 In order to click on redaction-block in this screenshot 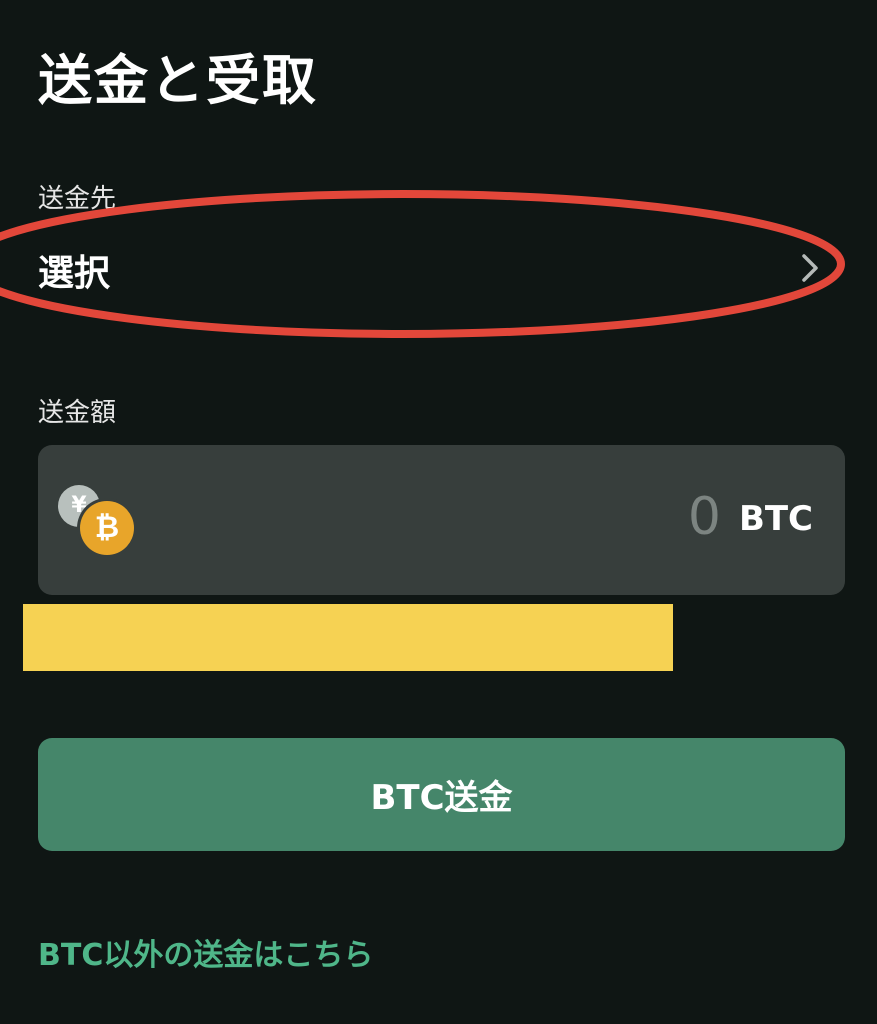, I will do `click(348, 637)`.